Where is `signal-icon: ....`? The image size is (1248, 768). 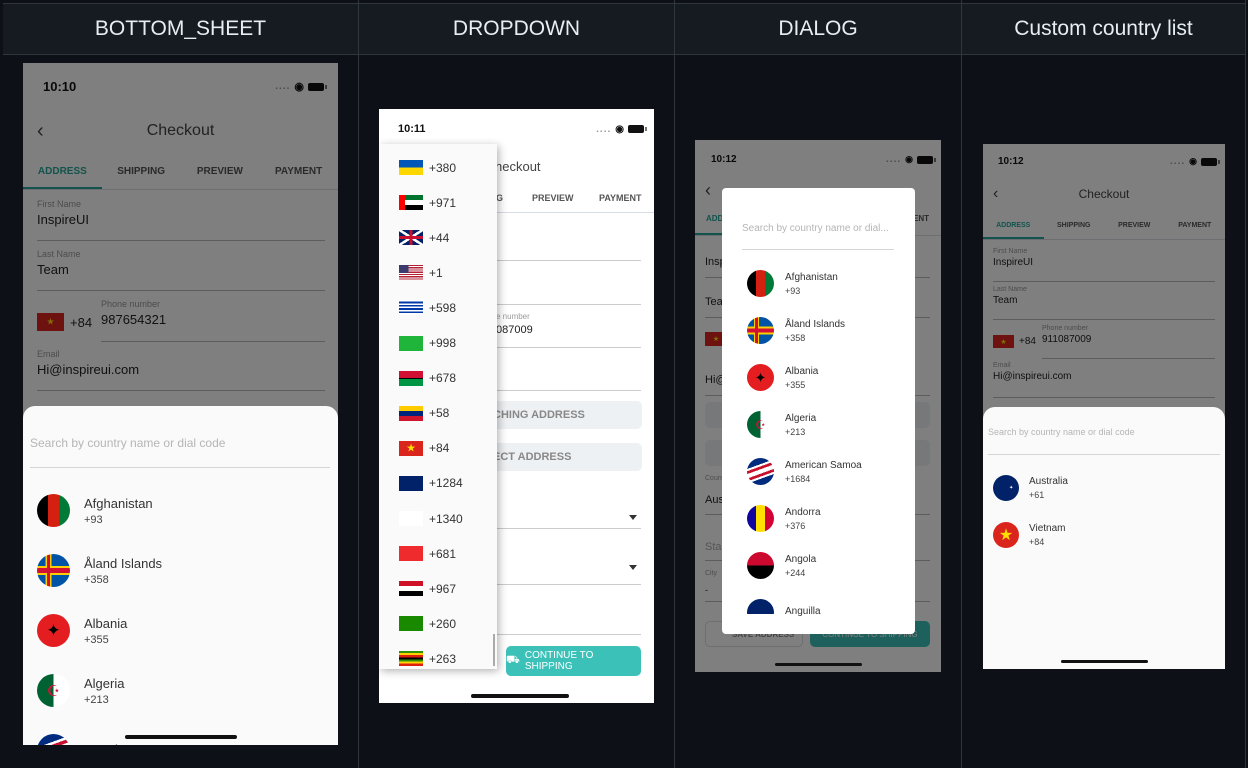 signal-icon: .... is located at coordinates (604, 129).